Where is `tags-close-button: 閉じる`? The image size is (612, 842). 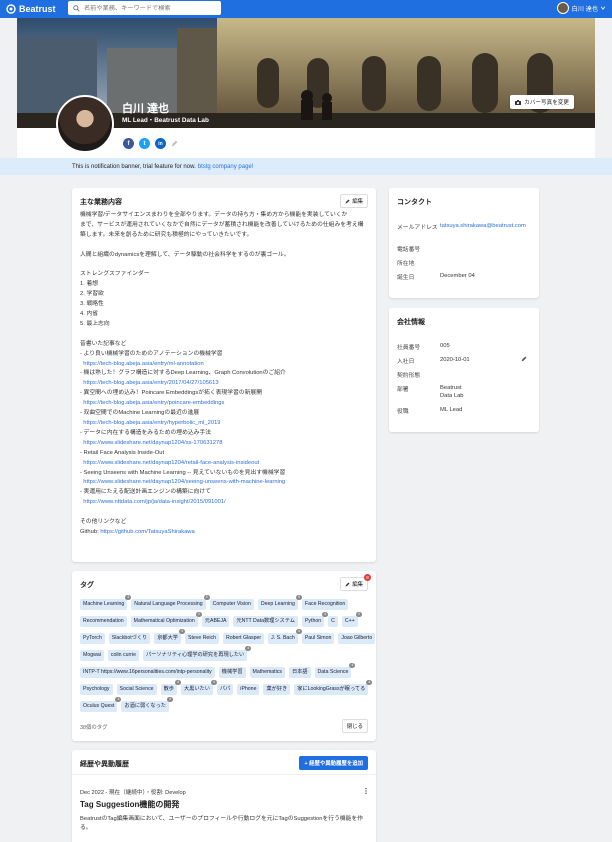 tags-close-button: 閉じる is located at coordinates (354, 726).